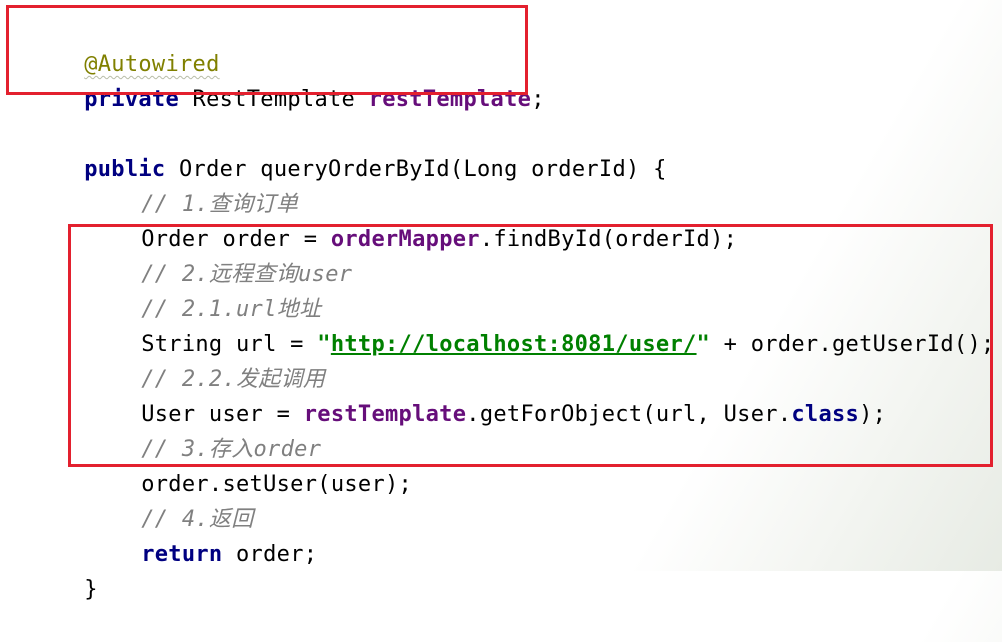 This screenshot has height=642, width=1002. What do you see at coordinates (206, 359) in the screenshot?
I see `comment-line: // 2.2.发起调用` at bounding box center [206, 359].